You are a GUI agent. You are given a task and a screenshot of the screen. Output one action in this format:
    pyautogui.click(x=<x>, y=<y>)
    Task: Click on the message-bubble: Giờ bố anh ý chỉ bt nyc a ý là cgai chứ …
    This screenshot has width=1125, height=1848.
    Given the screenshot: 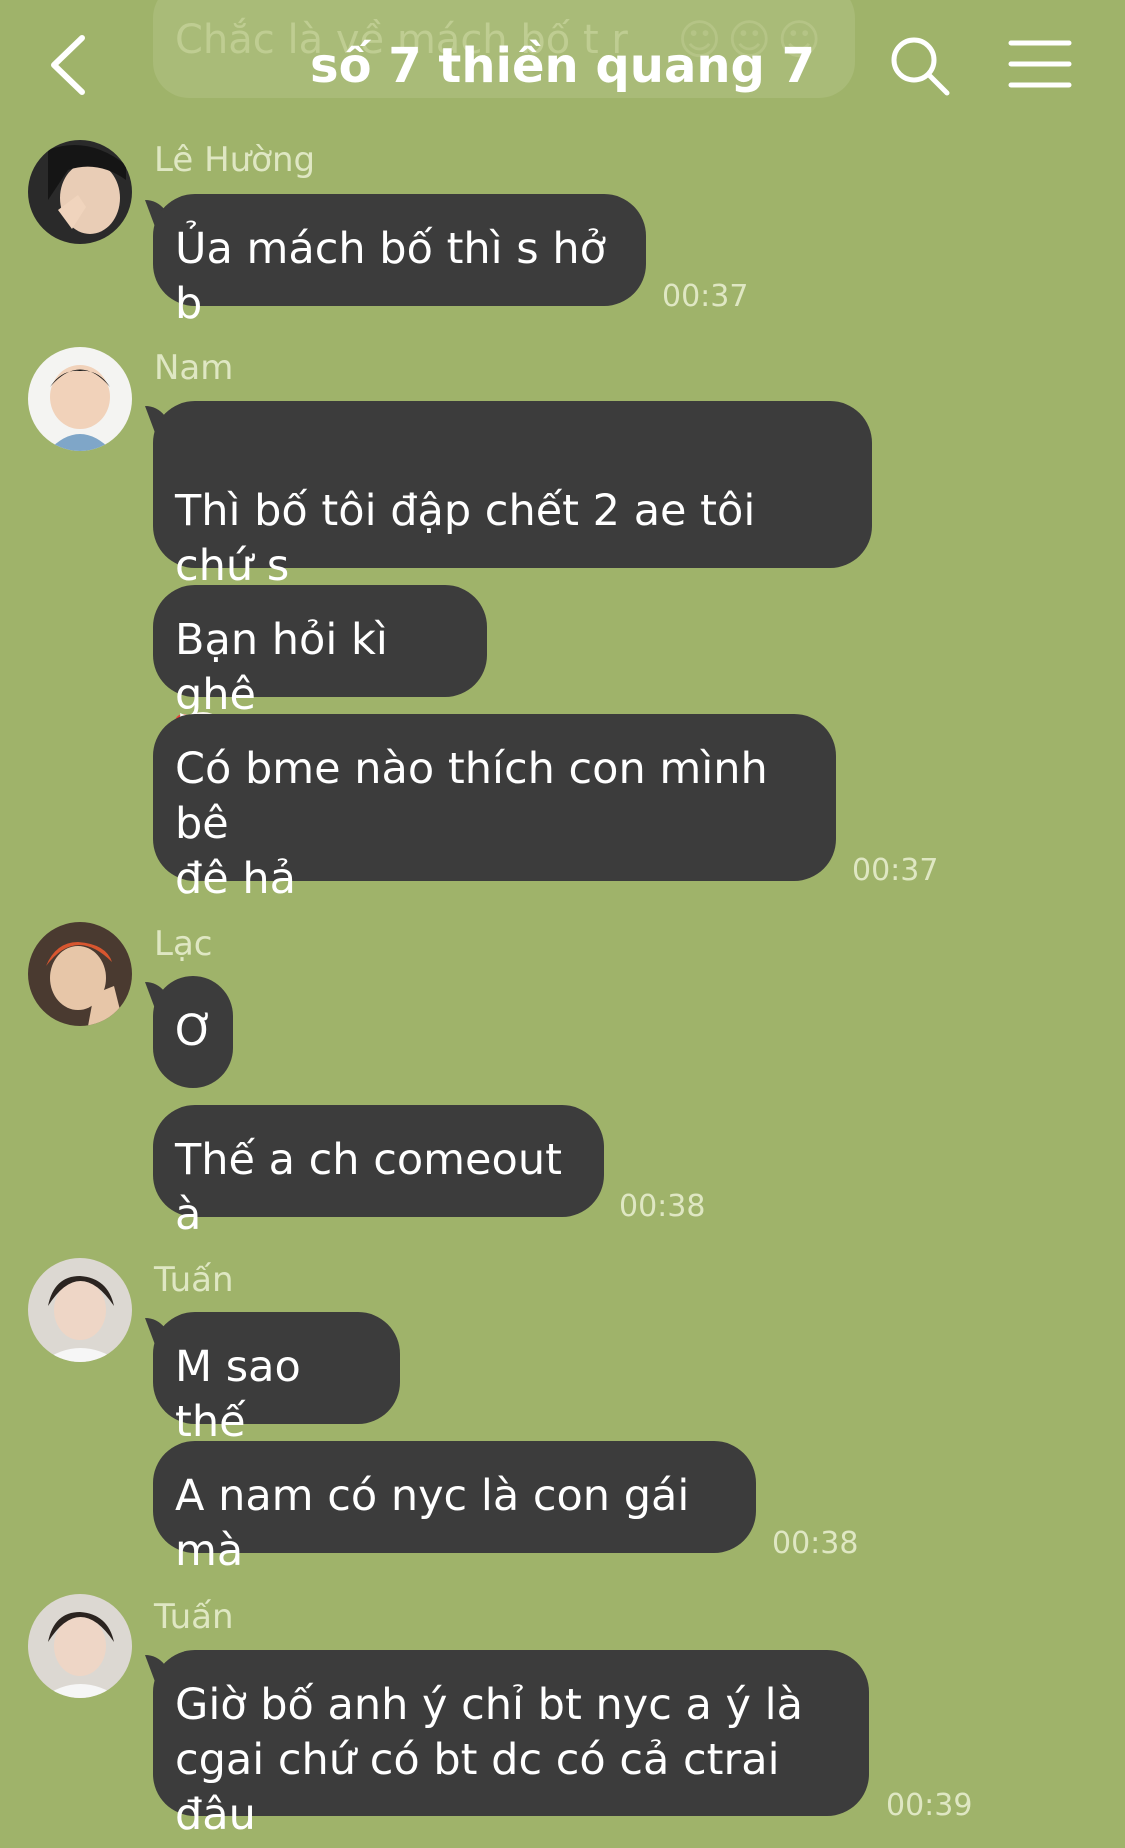 What is the action you would take?
    pyautogui.click(x=511, y=1745)
    